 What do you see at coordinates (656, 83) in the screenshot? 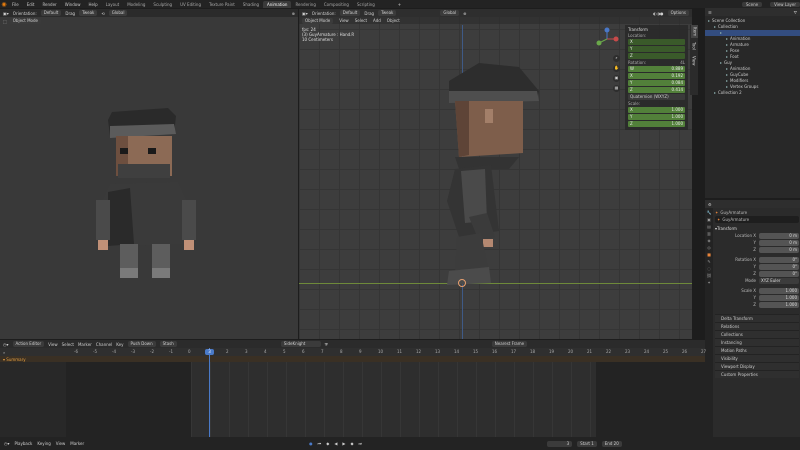
I see `rotation-y-field: Y 0.084` at bounding box center [656, 83].